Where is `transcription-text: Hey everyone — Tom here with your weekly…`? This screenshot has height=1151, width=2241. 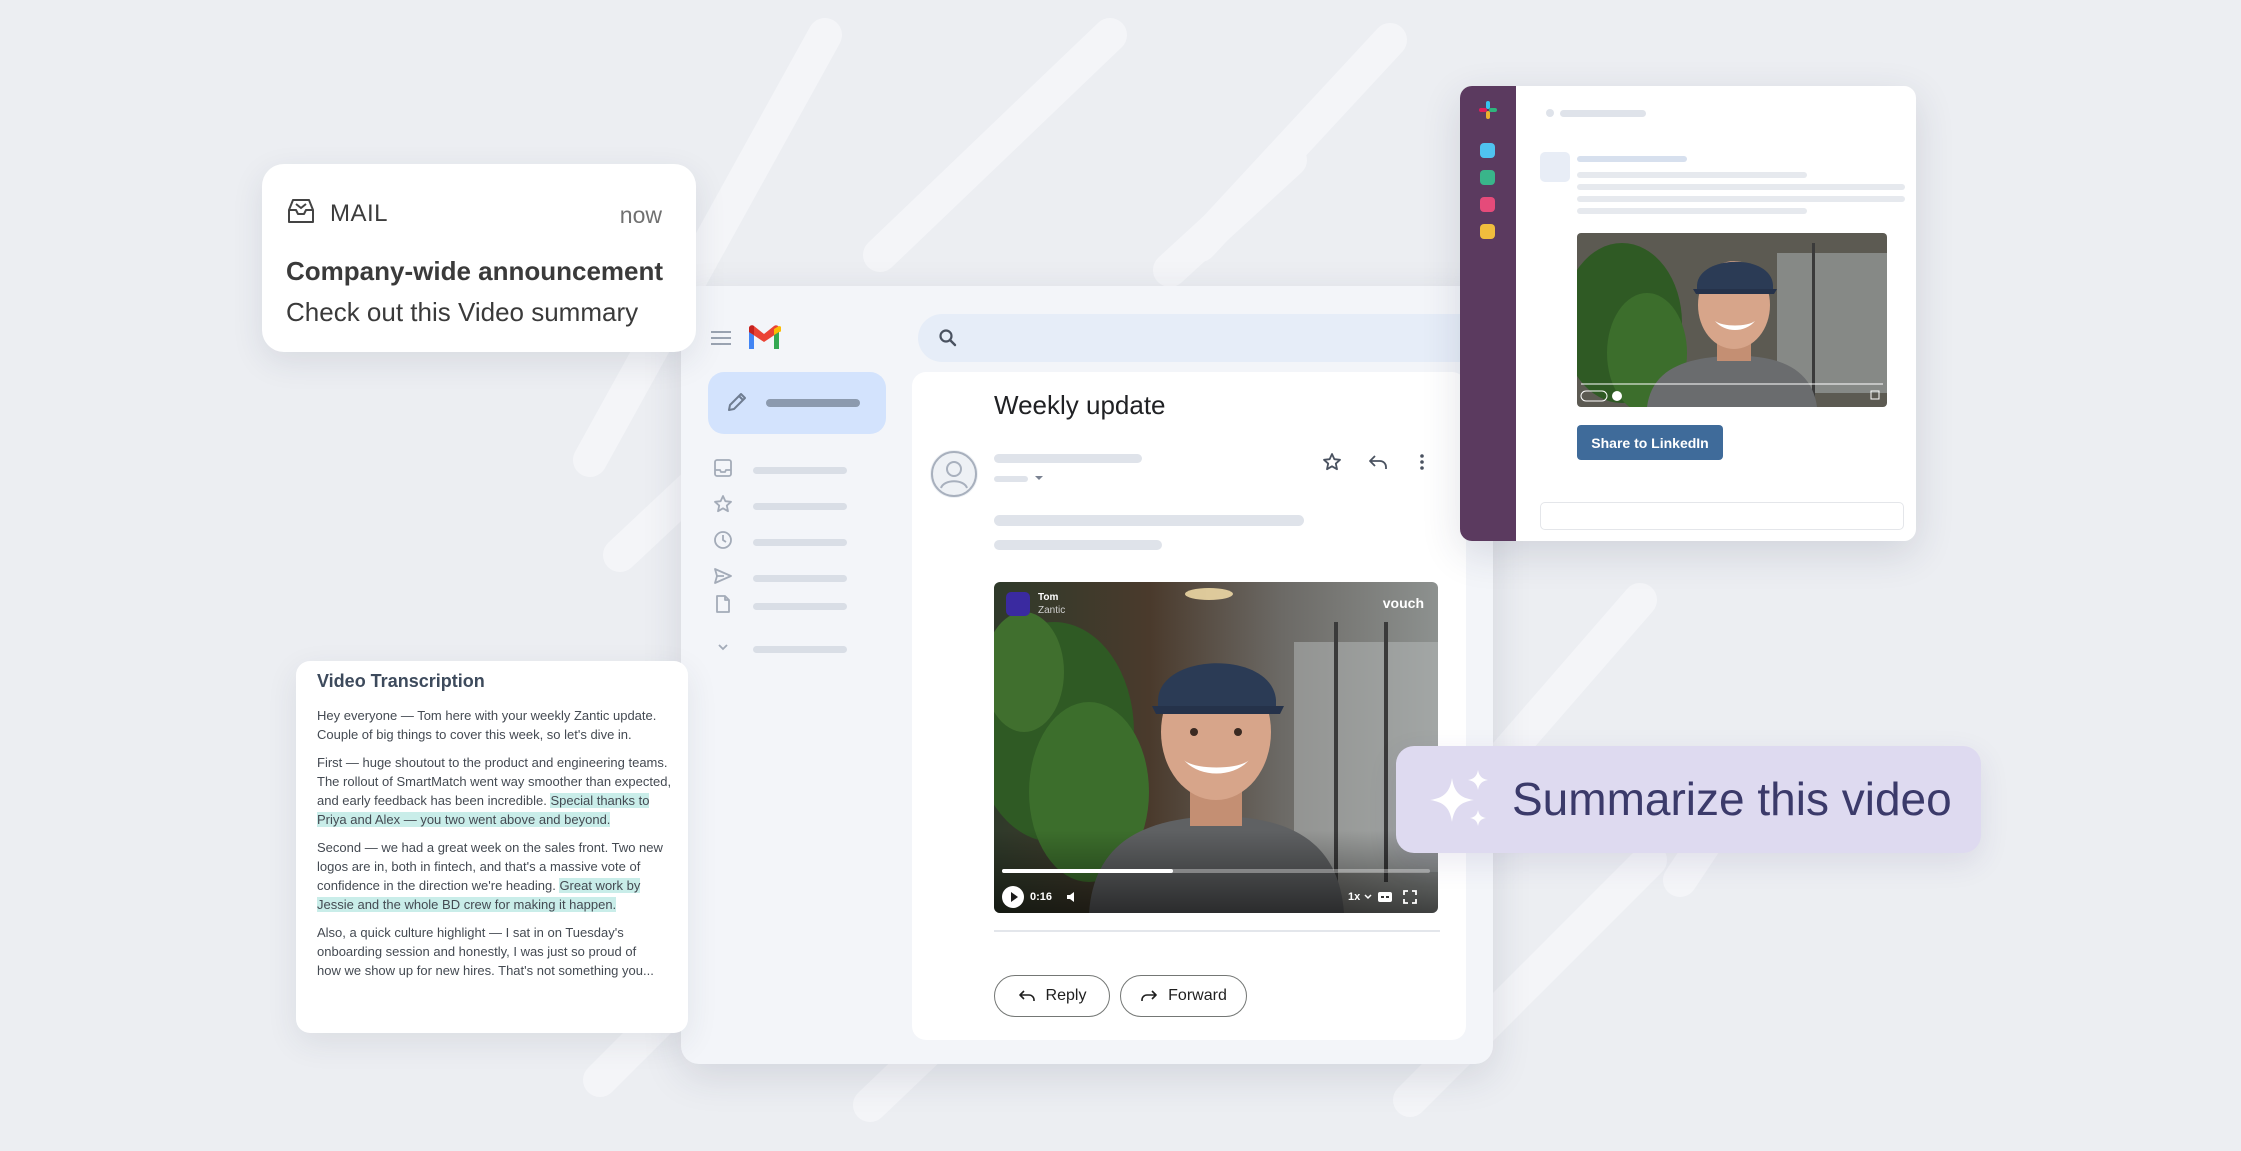
transcription-text: Hey everyone — Tom here with your weekly… is located at coordinates (496, 843).